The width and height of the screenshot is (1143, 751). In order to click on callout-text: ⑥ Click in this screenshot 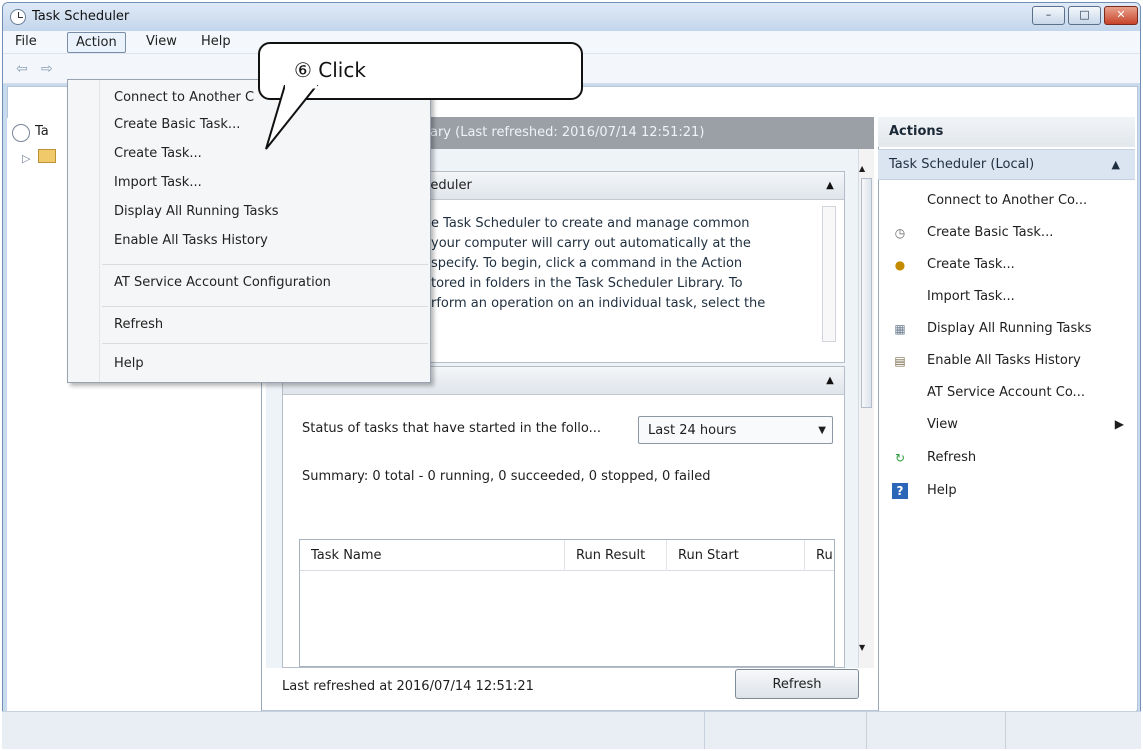, I will do `click(330, 70)`.